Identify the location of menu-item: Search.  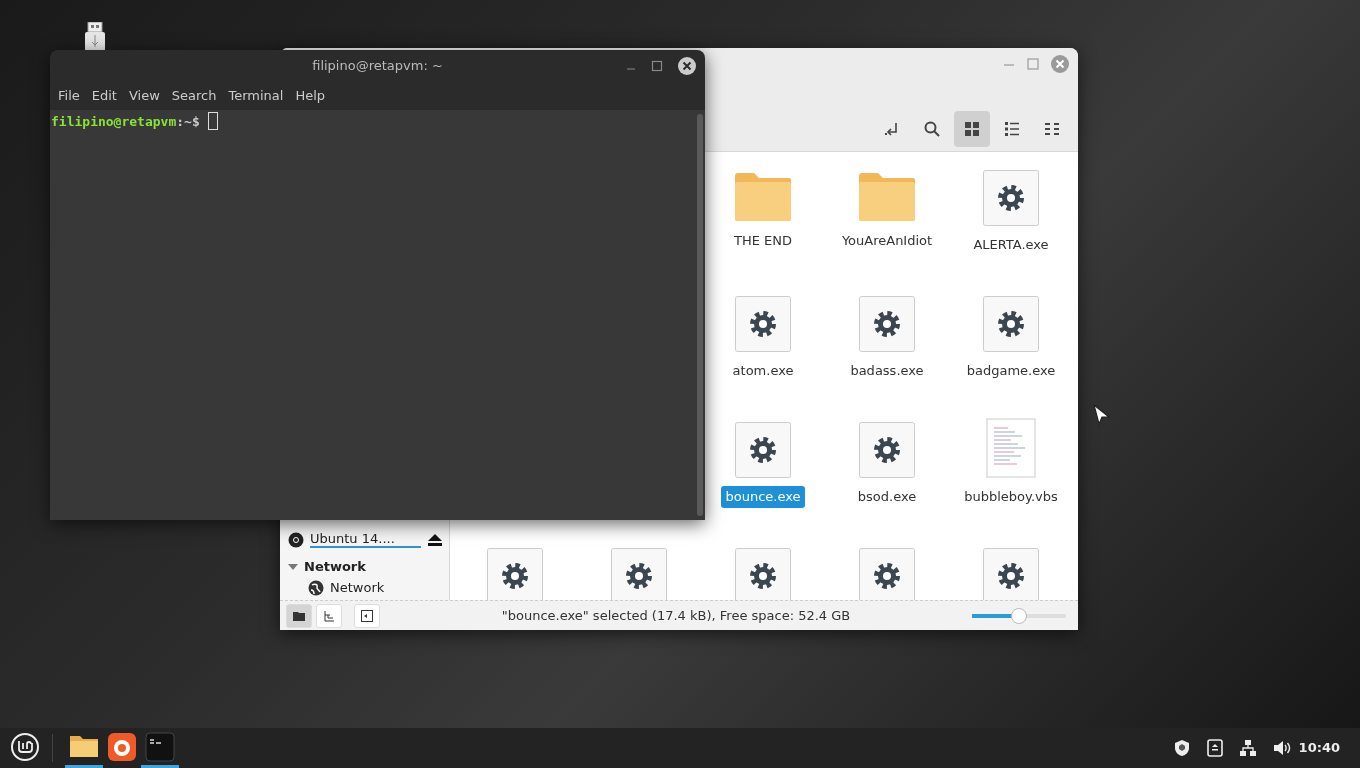
(194, 96).